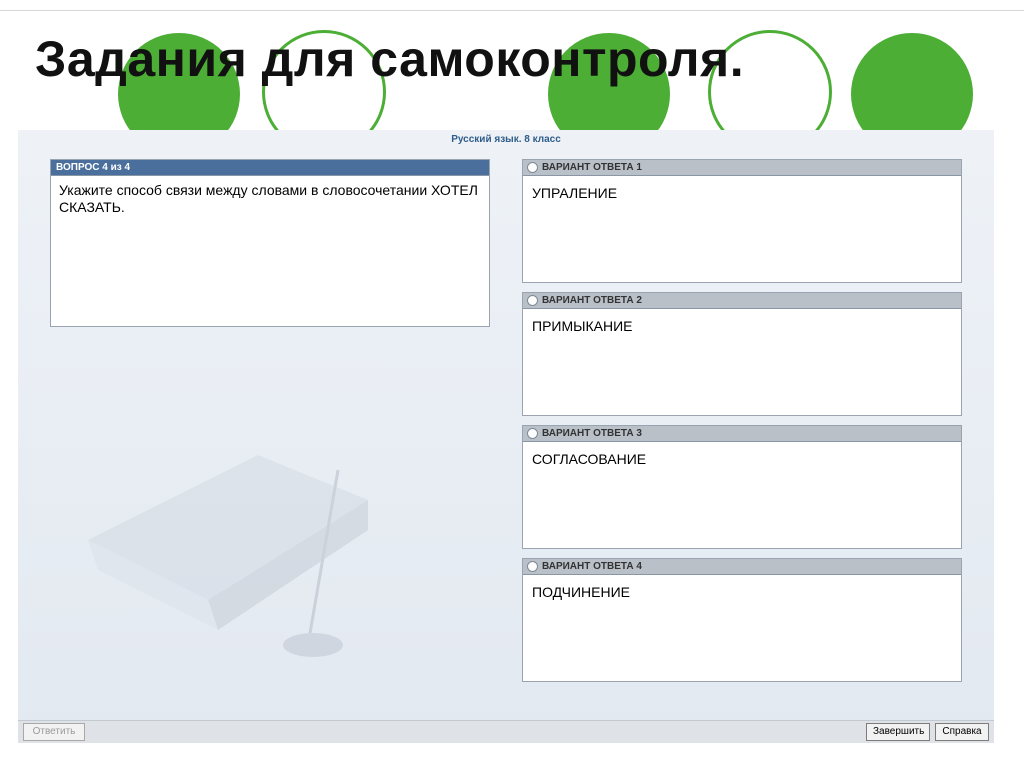 This screenshot has width=1024, height=767. Describe the element at coordinates (962, 732) in the screenshot. I see `help-button: Справка` at that location.